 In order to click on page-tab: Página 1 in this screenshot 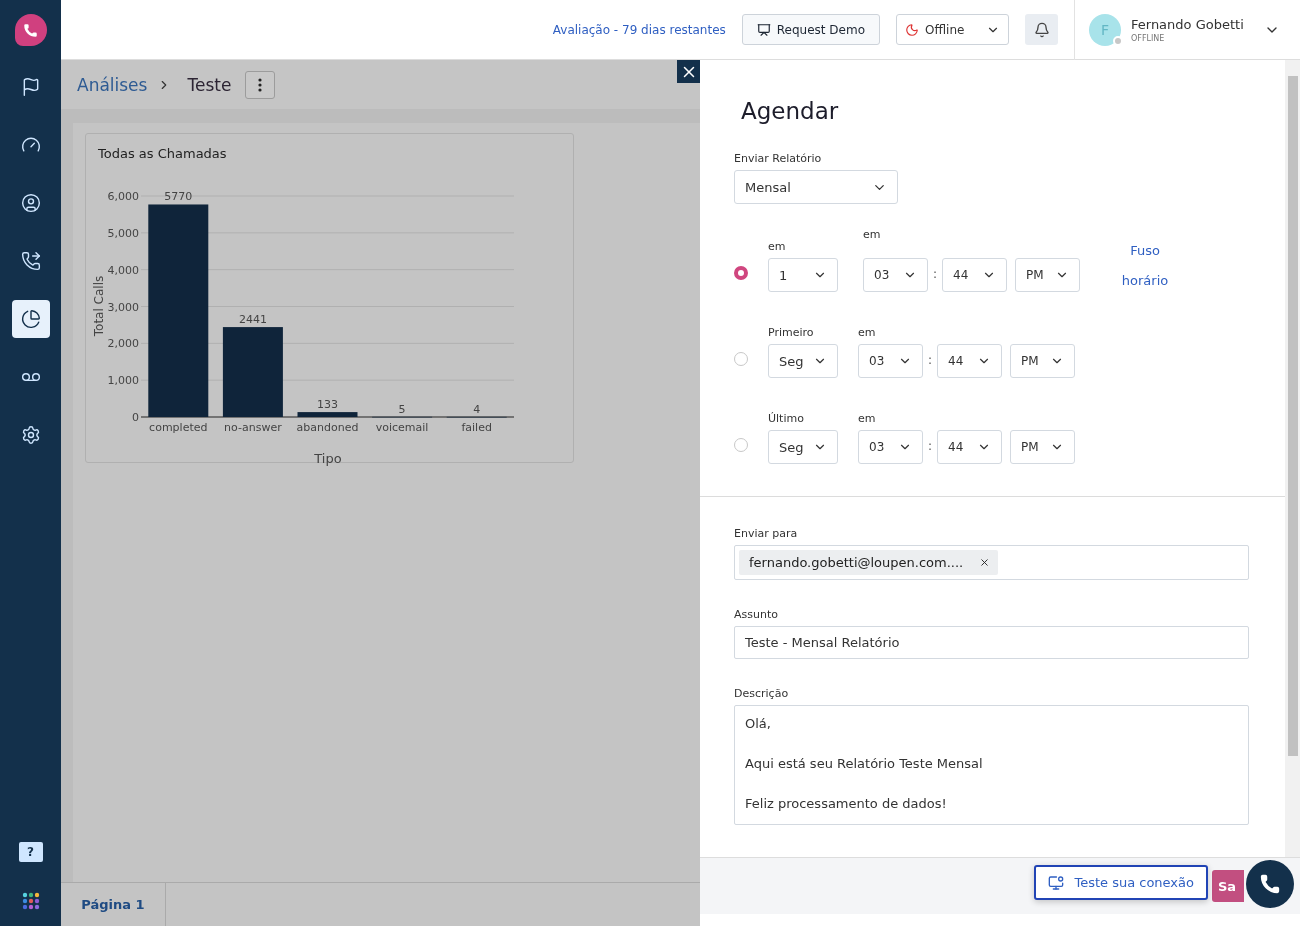, I will do `click(113, 904)`.